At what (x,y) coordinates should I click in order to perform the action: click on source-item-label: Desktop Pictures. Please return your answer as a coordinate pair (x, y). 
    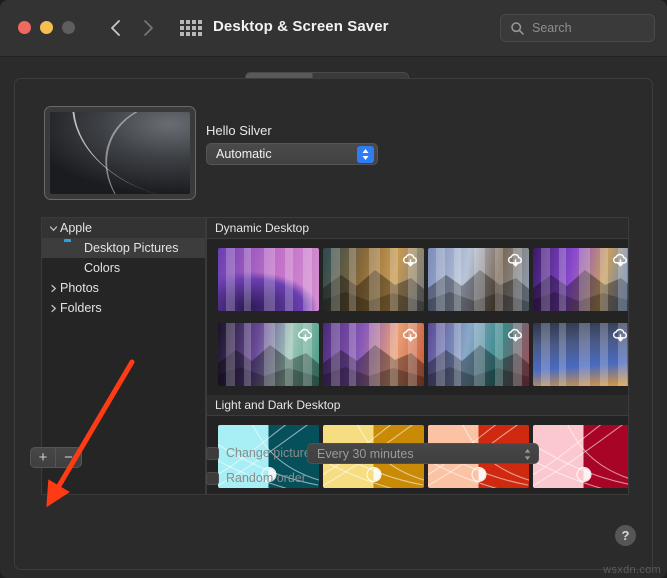
    Looking at the image, I should click on (131, 248).